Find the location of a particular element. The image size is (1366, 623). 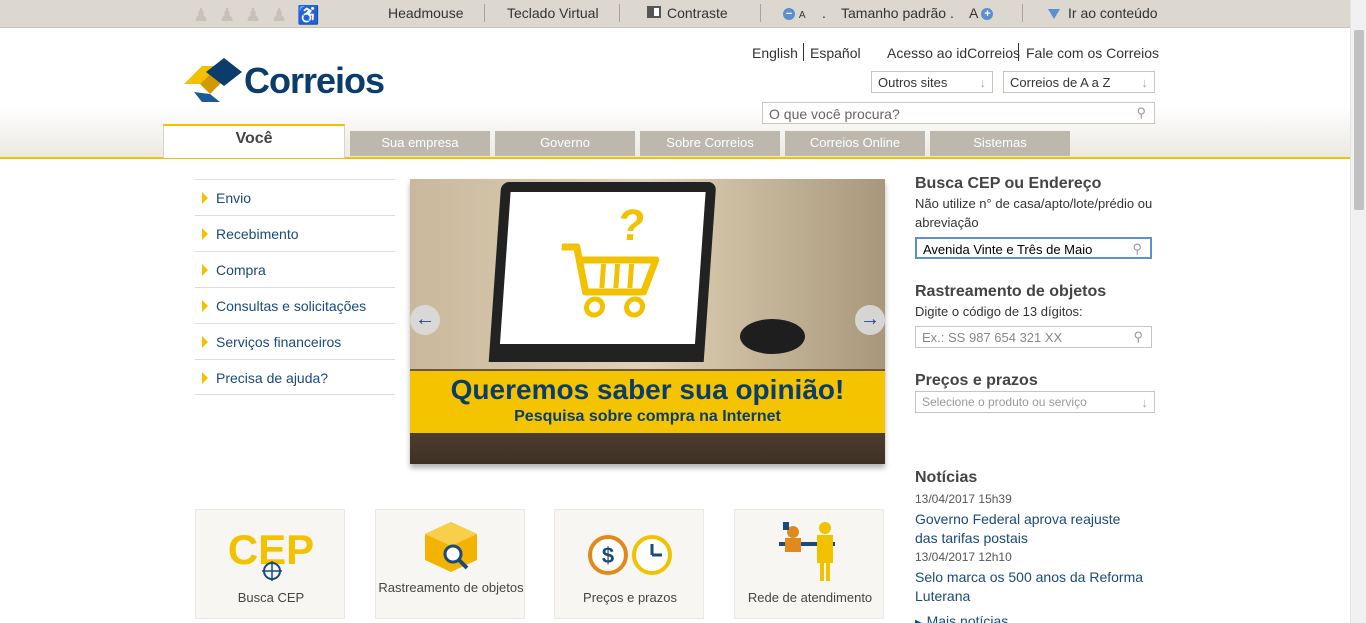

cep-icon: CEP is located at coordinates (271, 553).